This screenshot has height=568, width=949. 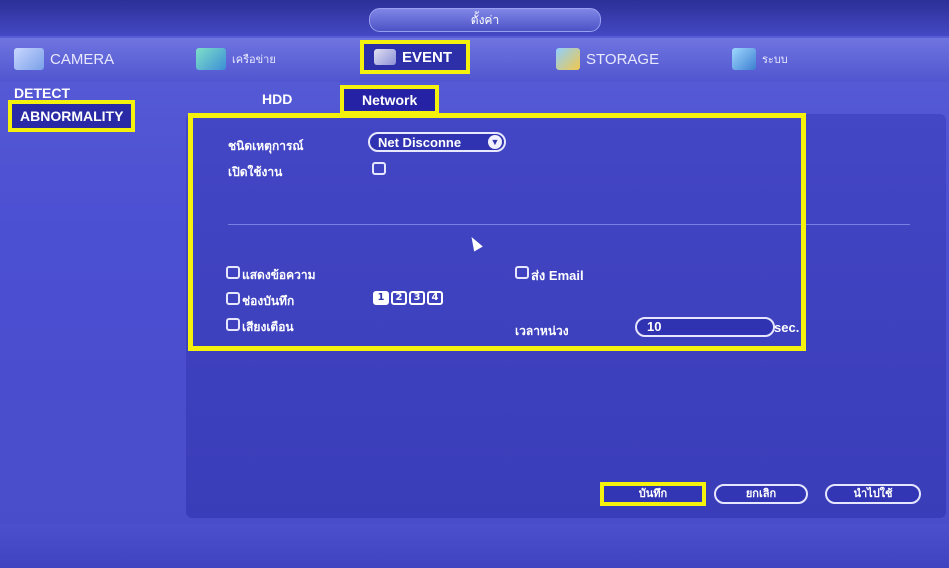 What do you see at coordinates (775, 60) in the screenshot?
I see `menu-item-label: ระบบ` at bounding box center [775, 60].